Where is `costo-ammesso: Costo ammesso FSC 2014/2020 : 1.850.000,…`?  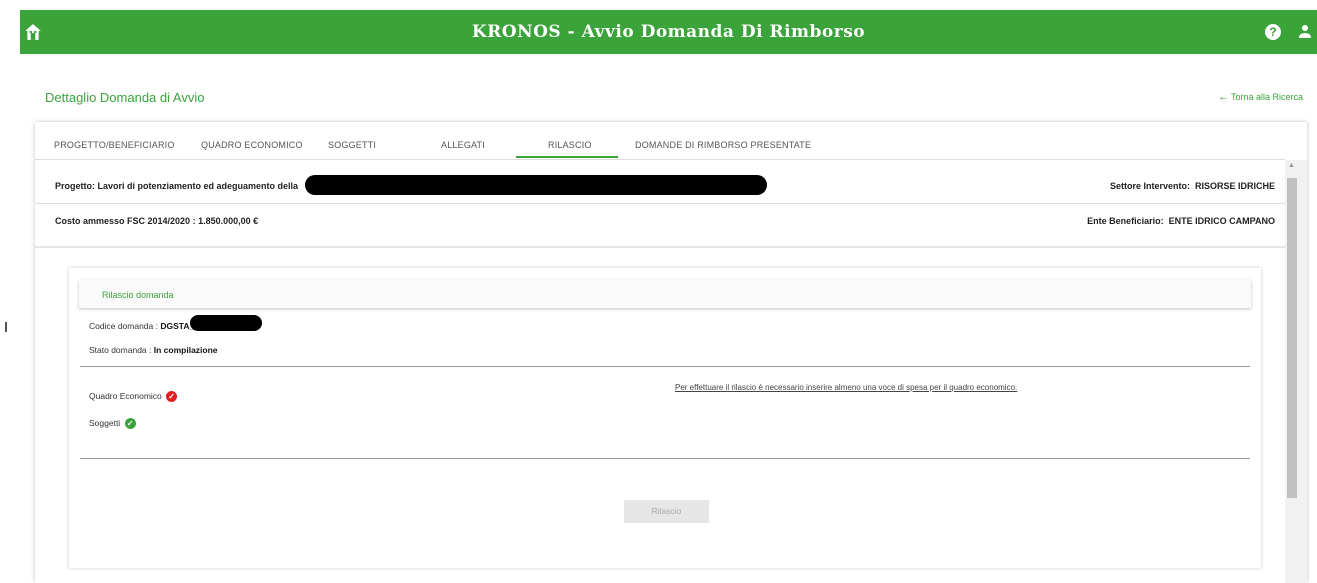 costo-ammesso: Costo ammesso FSC 2014/2020 : 1.850.000,… is located at coordinates (157, 221).